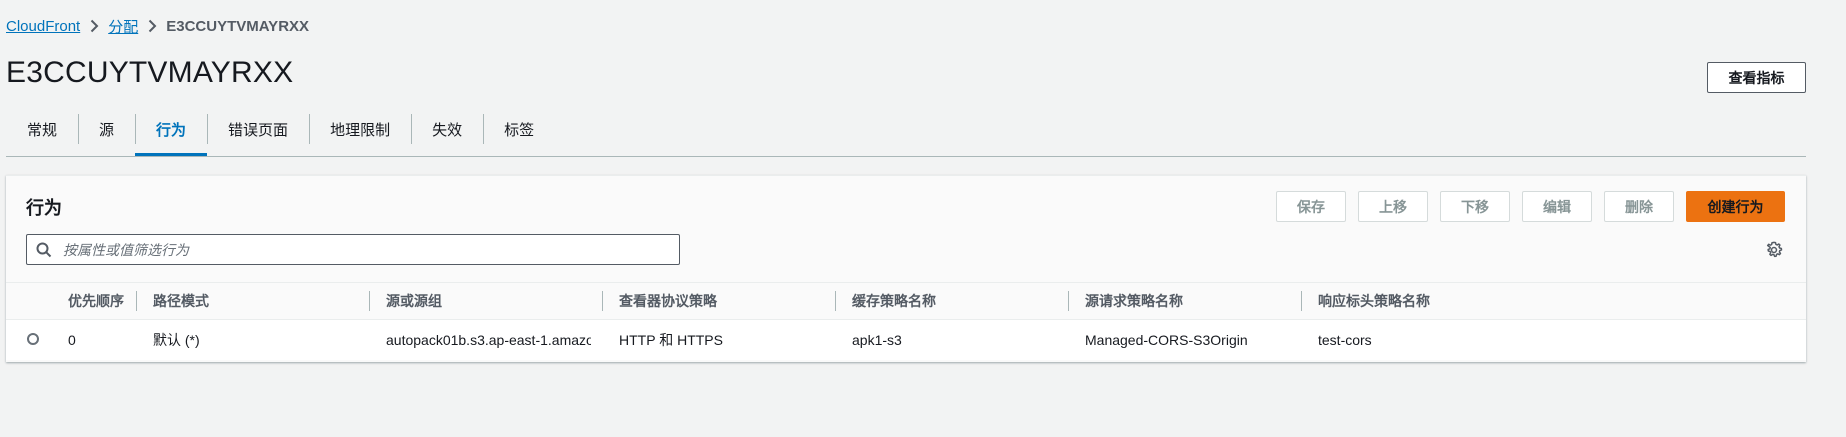 This screenshot has width=1846, height=437. Describe the element at coordinates (906, 156) in the screenshot. I see `tabs-divider` at that location.